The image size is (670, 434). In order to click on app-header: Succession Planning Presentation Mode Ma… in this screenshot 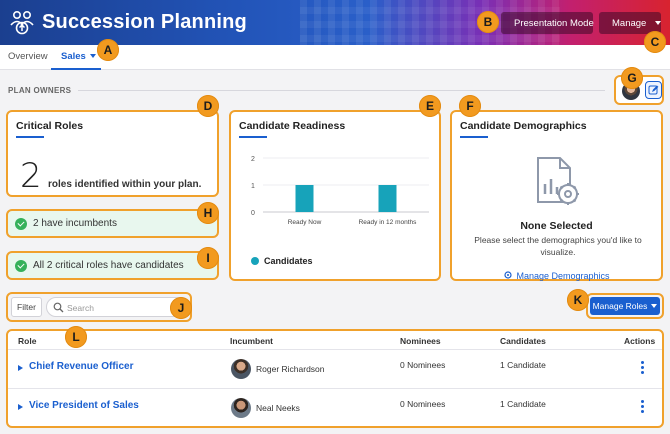, I will do `click(335, 22)`.